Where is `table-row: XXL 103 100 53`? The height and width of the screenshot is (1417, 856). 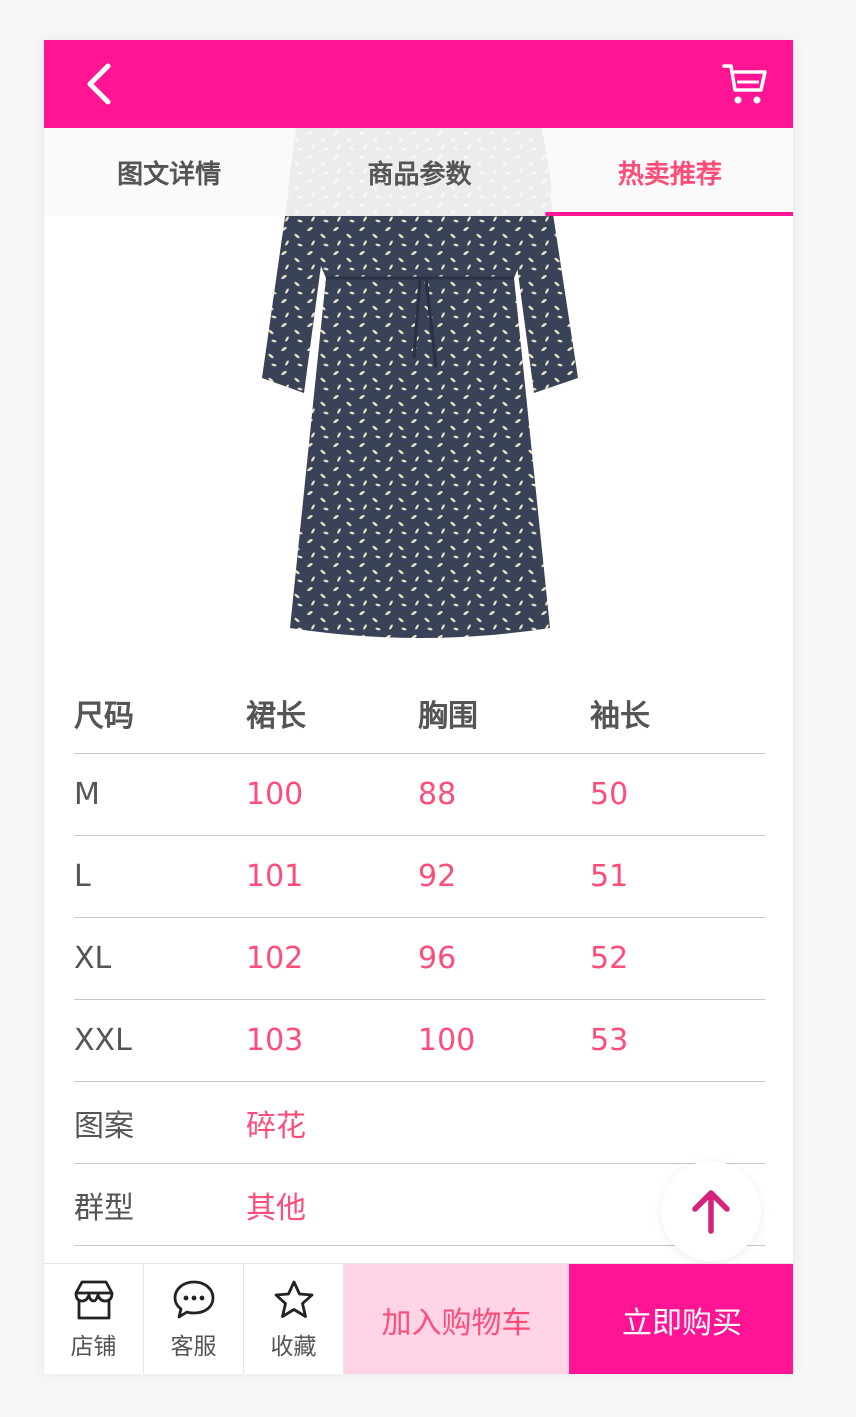
table-row: XXL 103 100 53 is located at coordinates (419, 1041).